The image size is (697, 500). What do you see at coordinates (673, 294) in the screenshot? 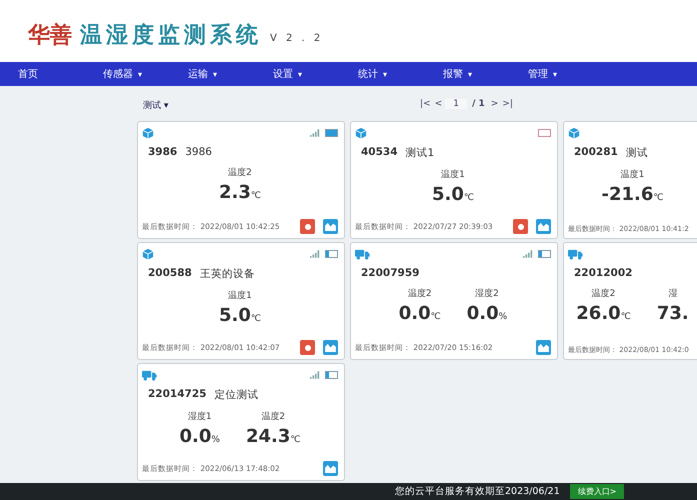
I see `reading-label: 湿` at bounding box center [673, 294].